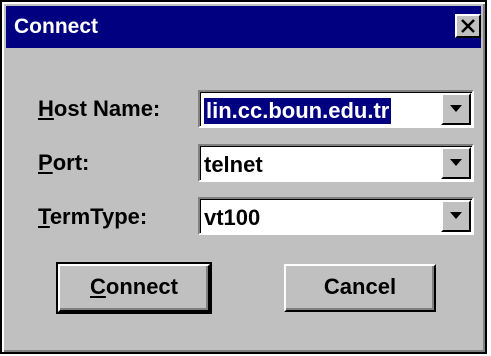  What do you see at coordinates (232, 218) in the screenshot?
I see `termtype-value: vt100` at bounding box center [232, 218].